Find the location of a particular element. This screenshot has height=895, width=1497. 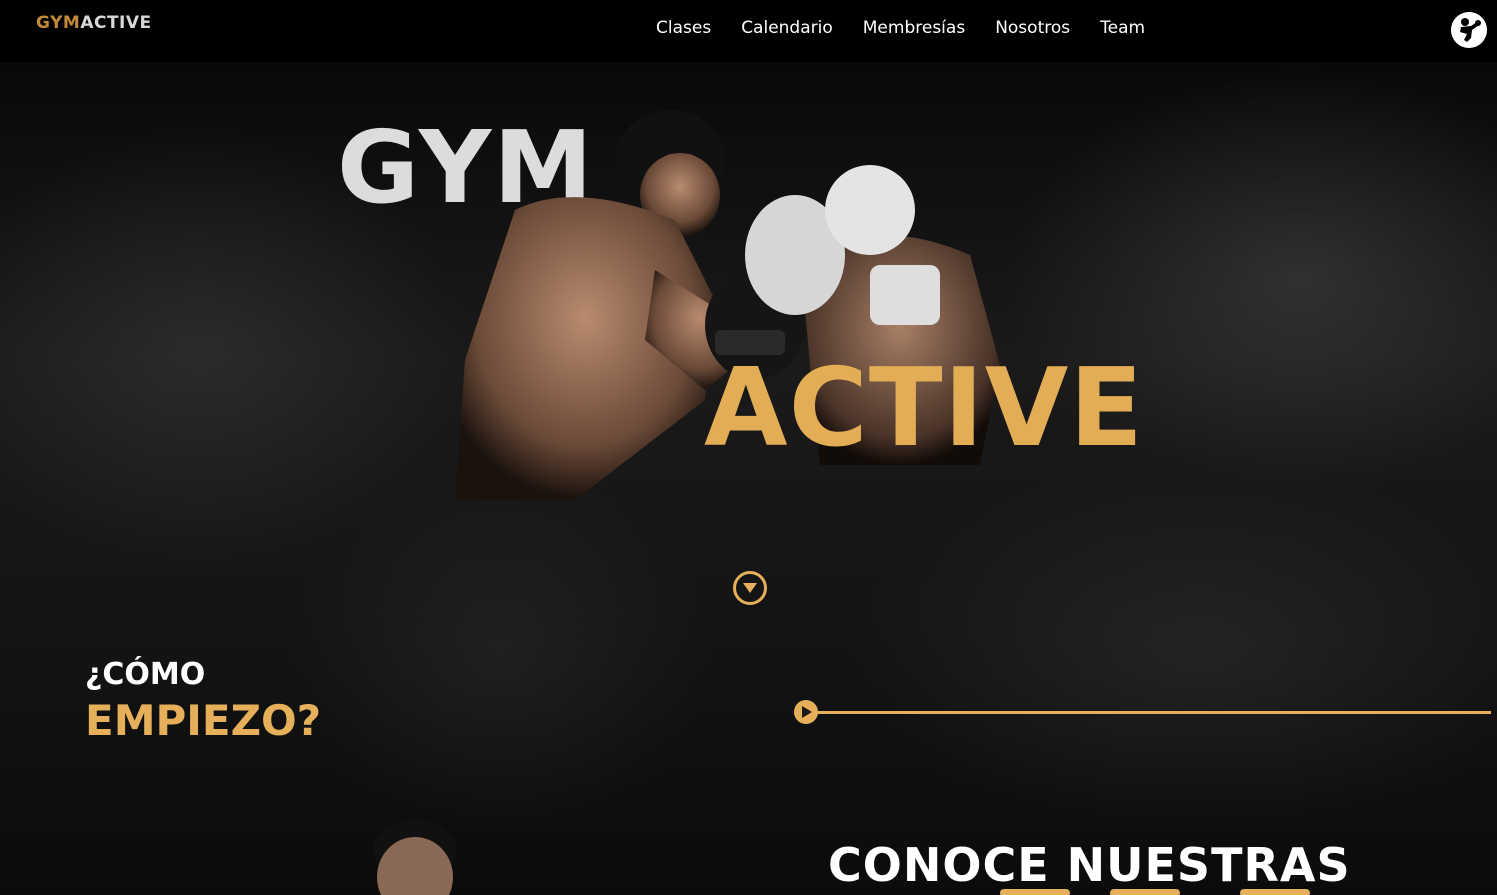

trainer-photo is located at coordinates (415, 857).